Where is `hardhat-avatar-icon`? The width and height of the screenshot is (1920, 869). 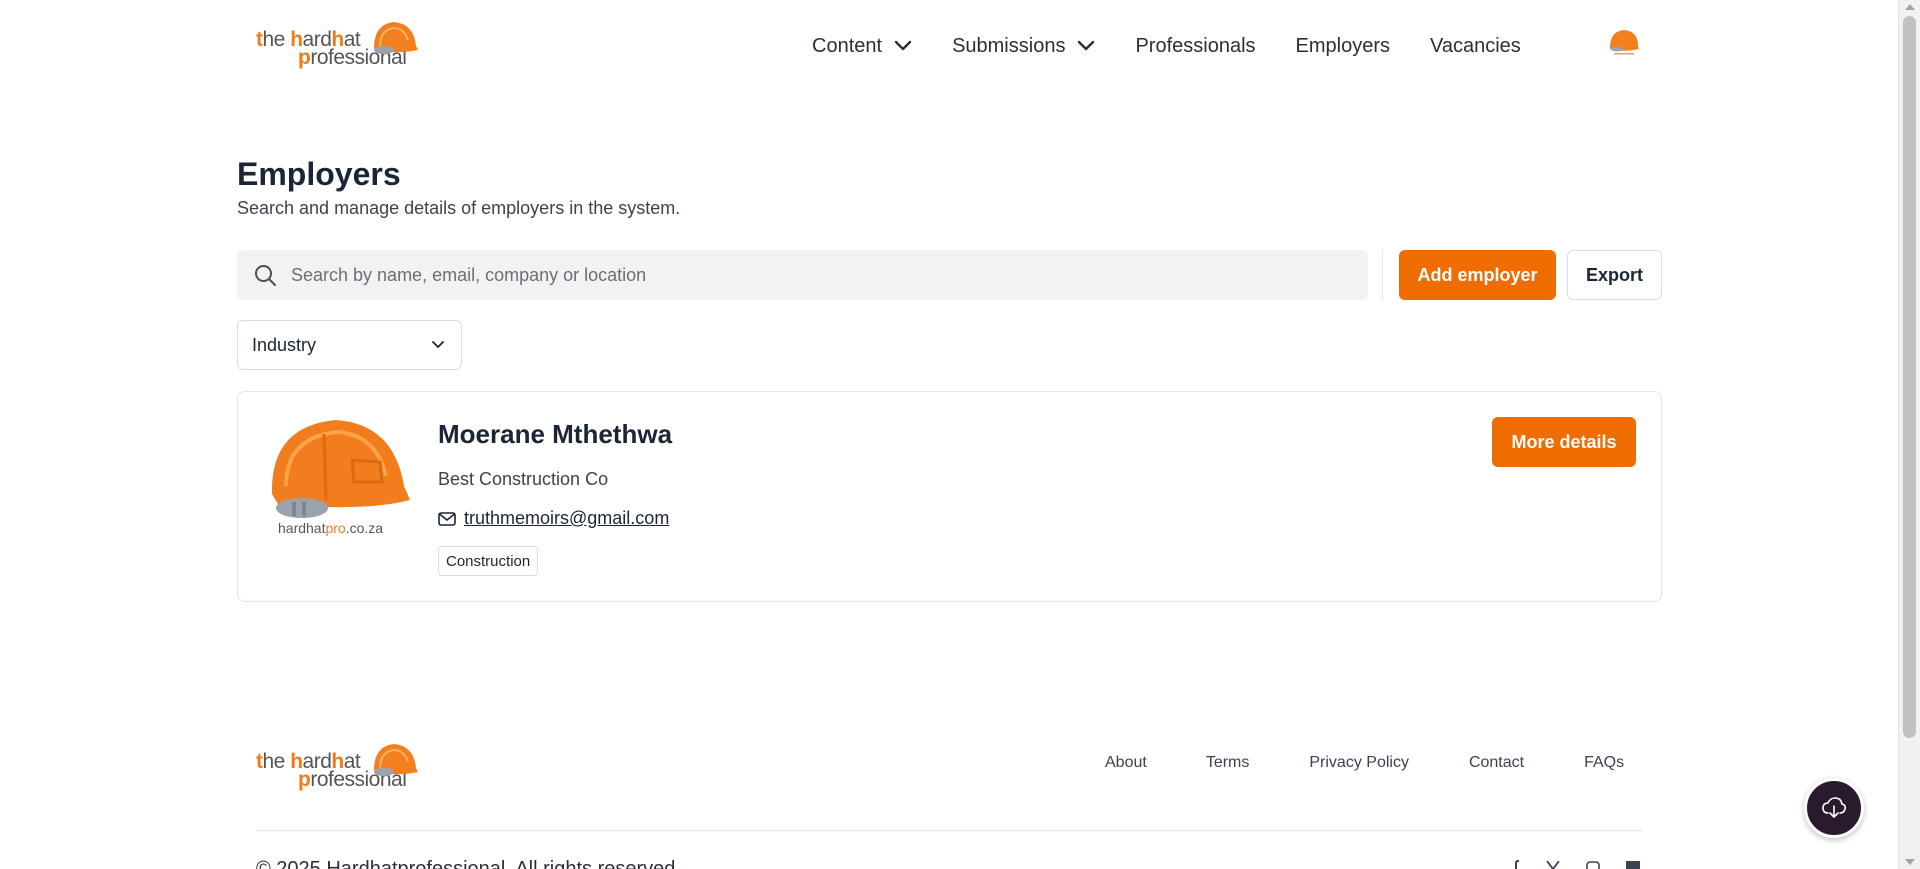 hardhat-avatar-icon is located at coordinates (1624, 42).